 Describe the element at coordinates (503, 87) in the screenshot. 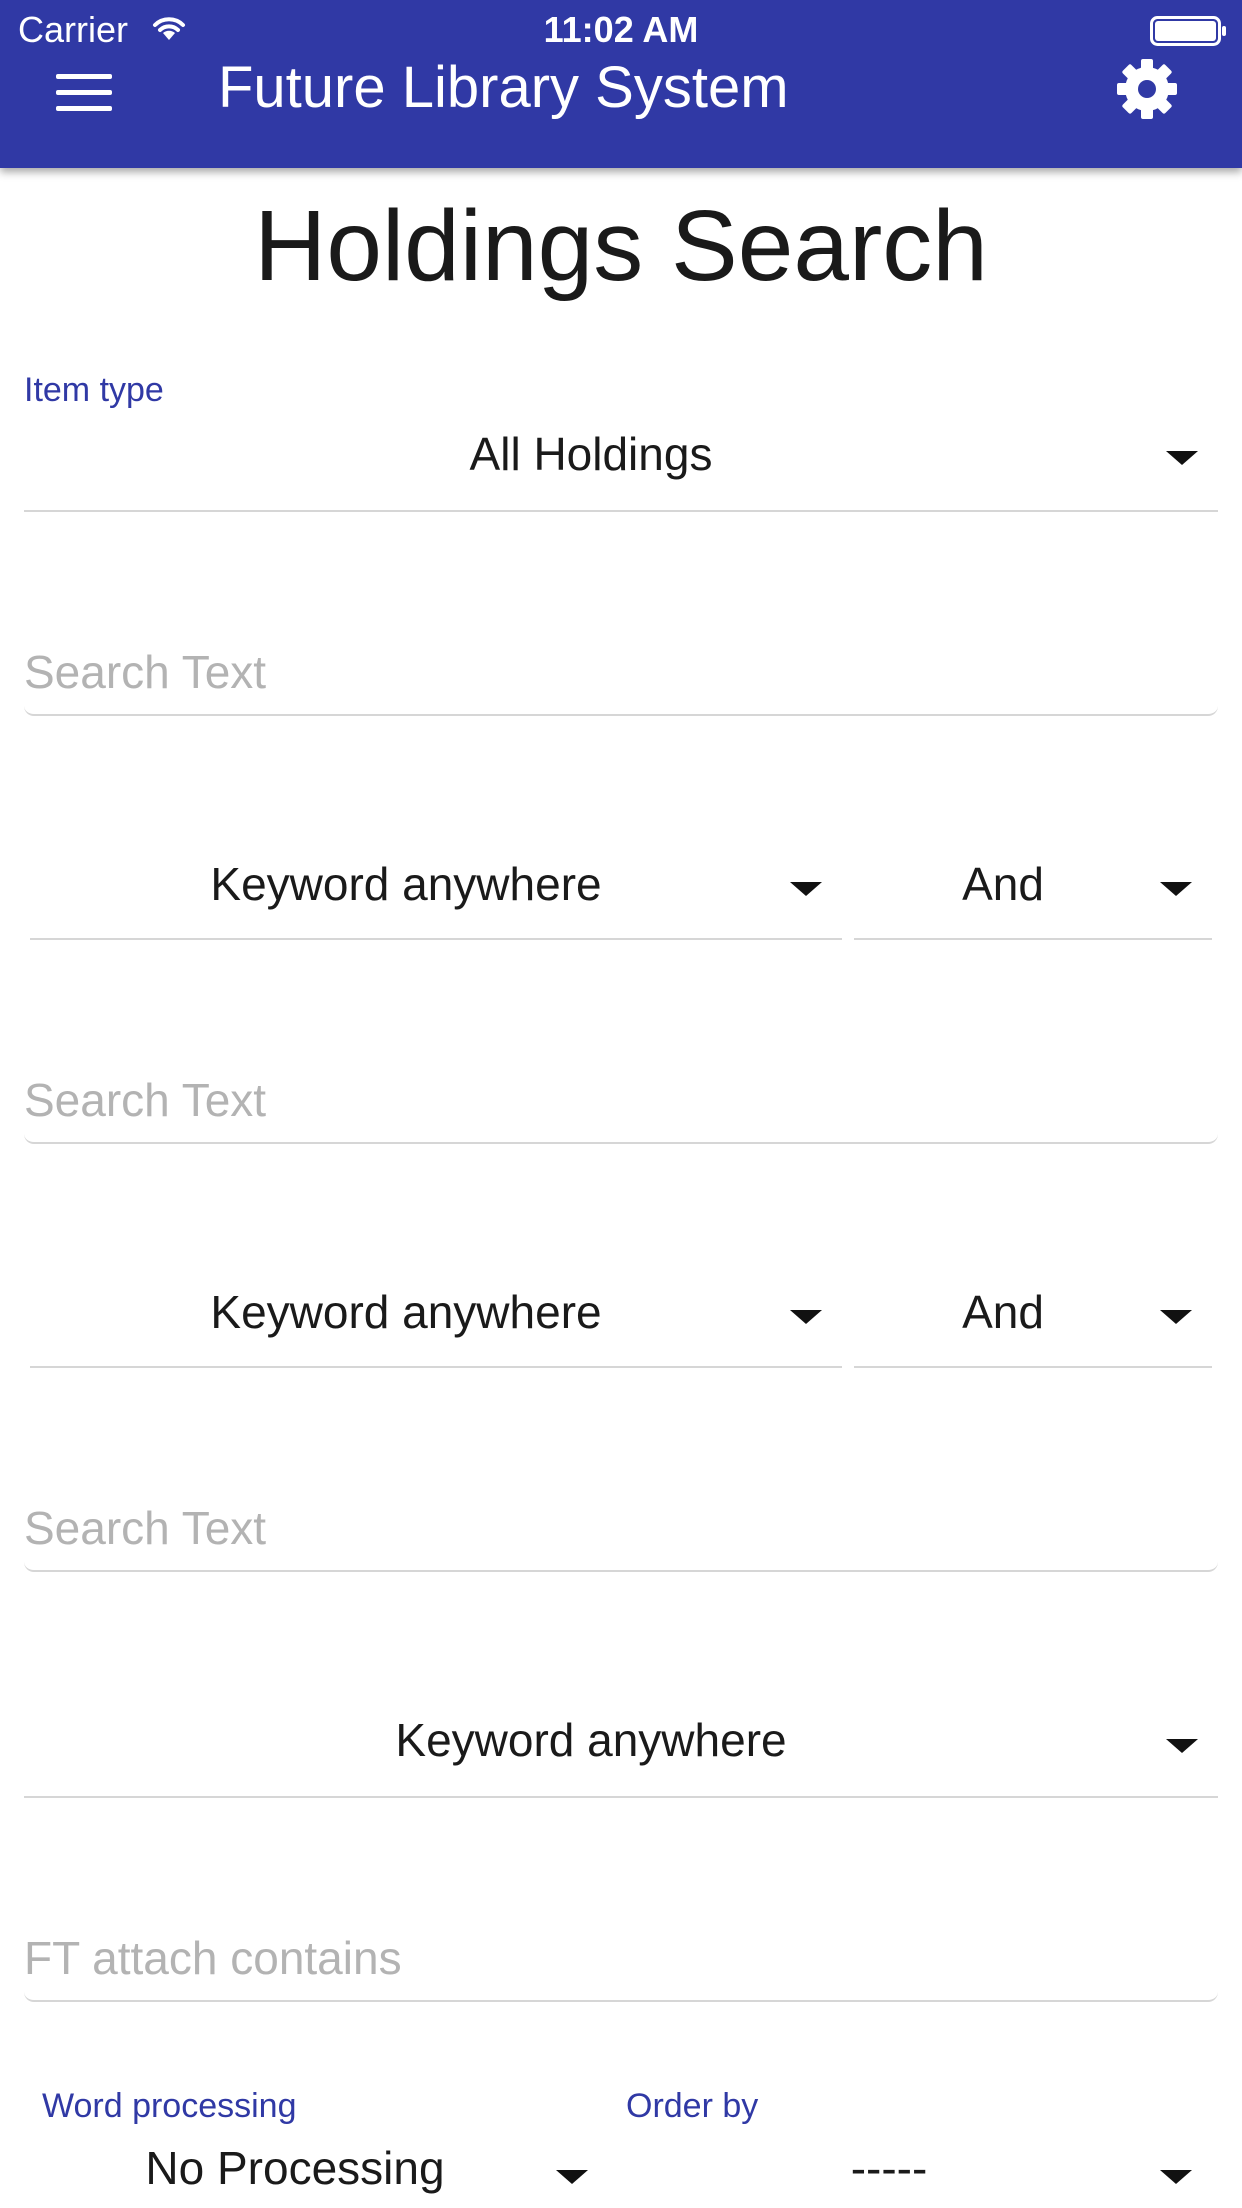

I see `app-title: Future Library System` at that location.